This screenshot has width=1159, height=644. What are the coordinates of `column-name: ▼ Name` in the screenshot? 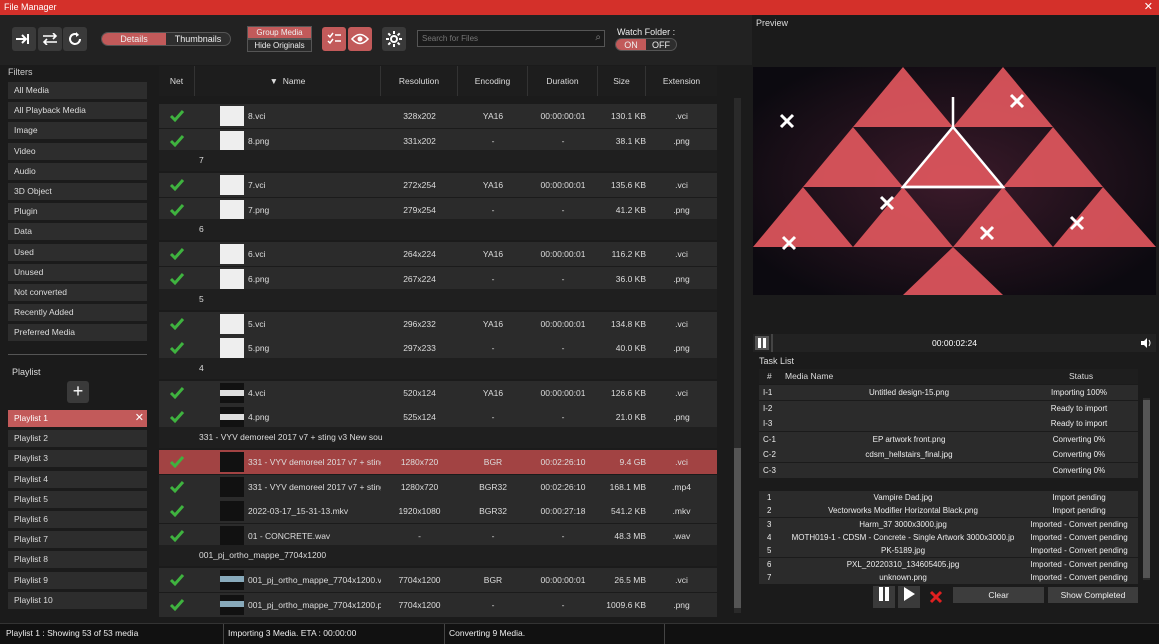 It's located at (288, 81).